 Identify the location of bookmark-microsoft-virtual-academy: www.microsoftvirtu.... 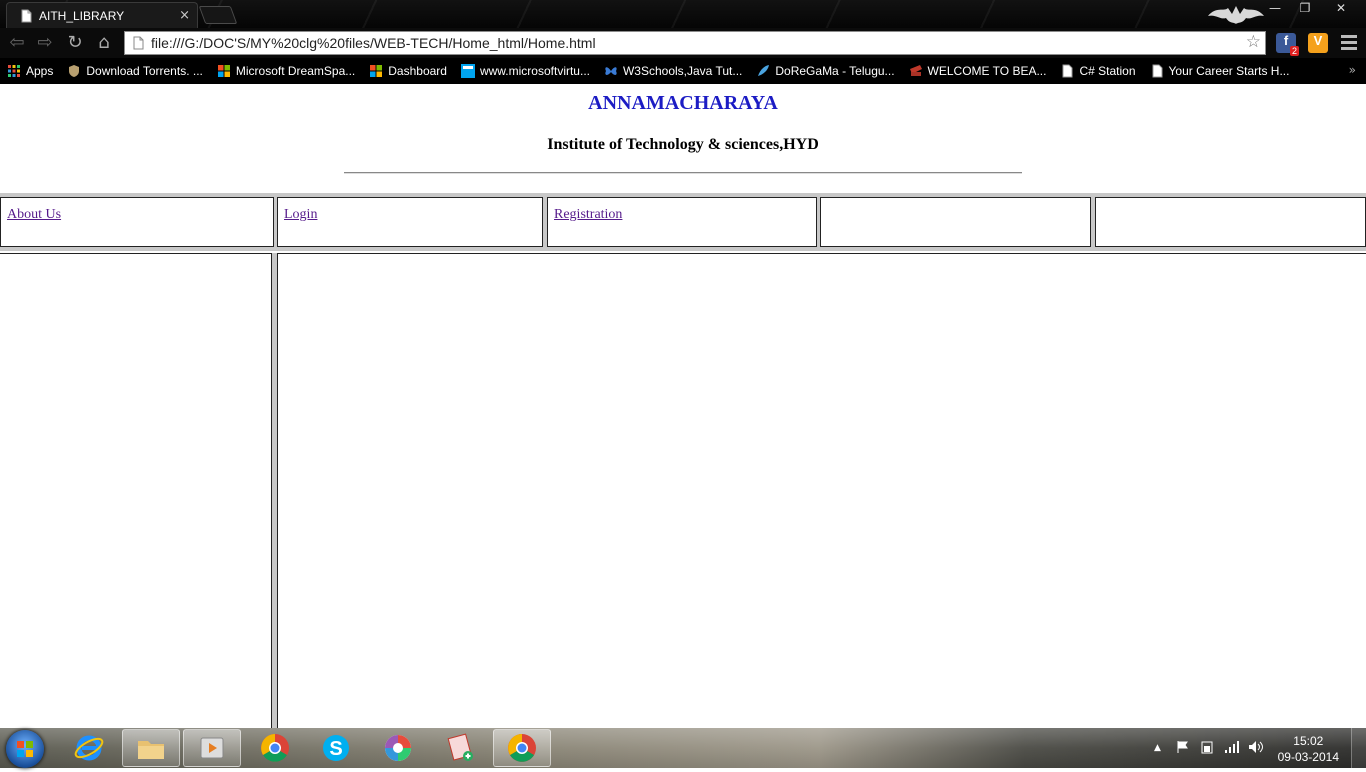
(525, 71).